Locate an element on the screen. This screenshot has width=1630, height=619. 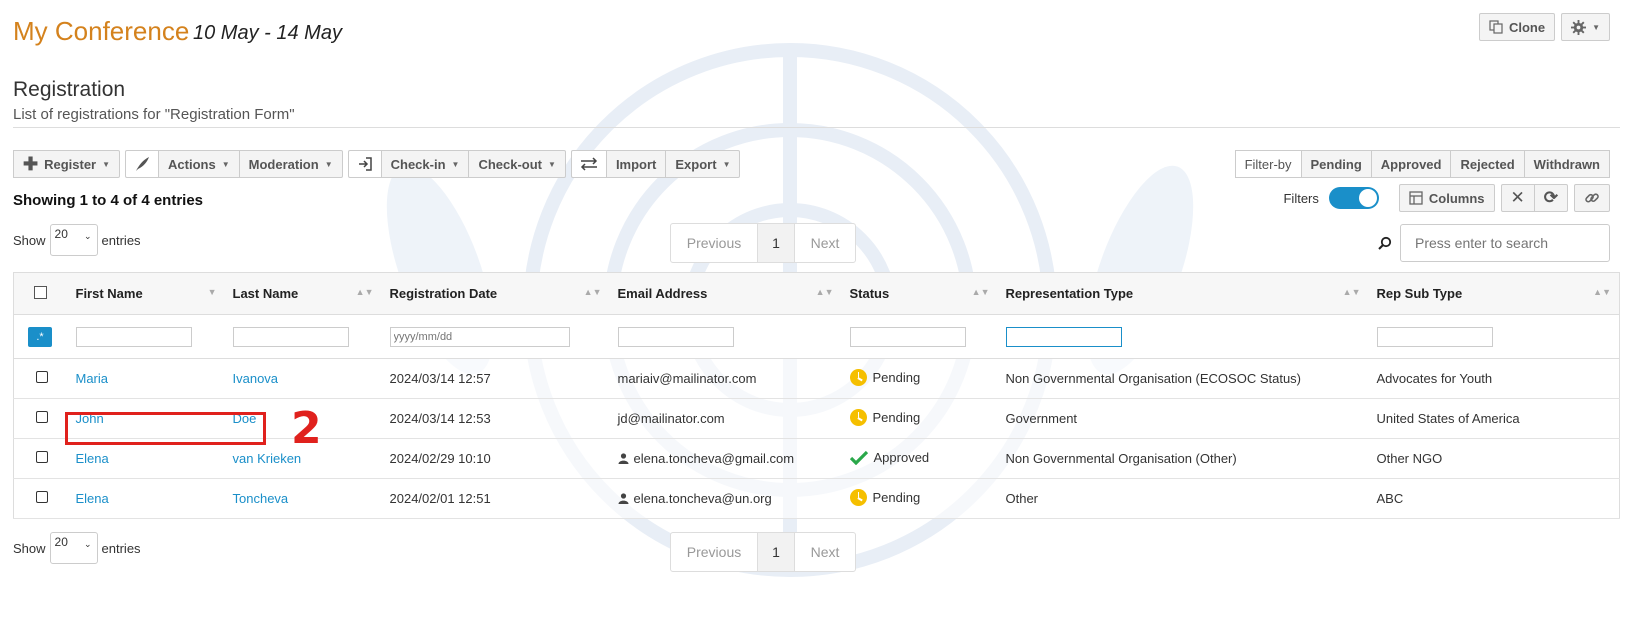
columns-button: Columns is located at coordinates (1446, 198).